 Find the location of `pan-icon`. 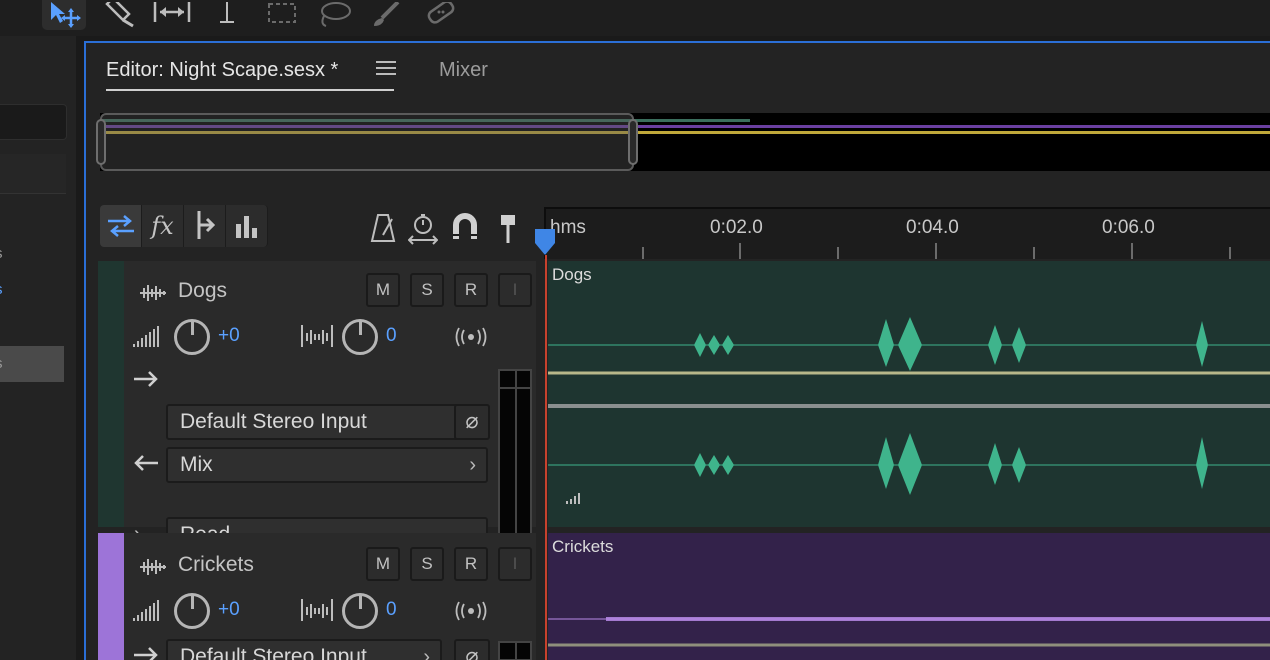

pan-icon is located at coordinates (317, 610).